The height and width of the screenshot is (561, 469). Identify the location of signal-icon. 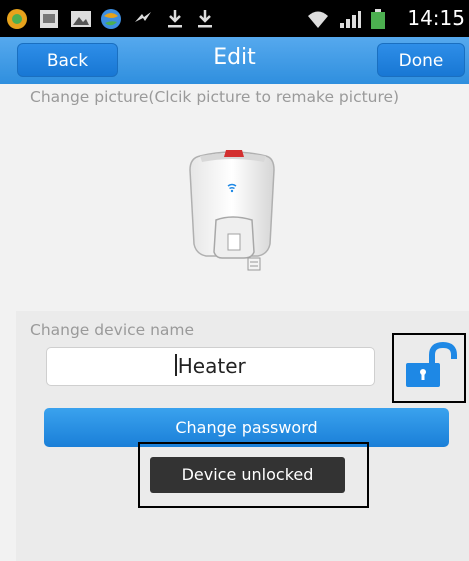
(350, 19).